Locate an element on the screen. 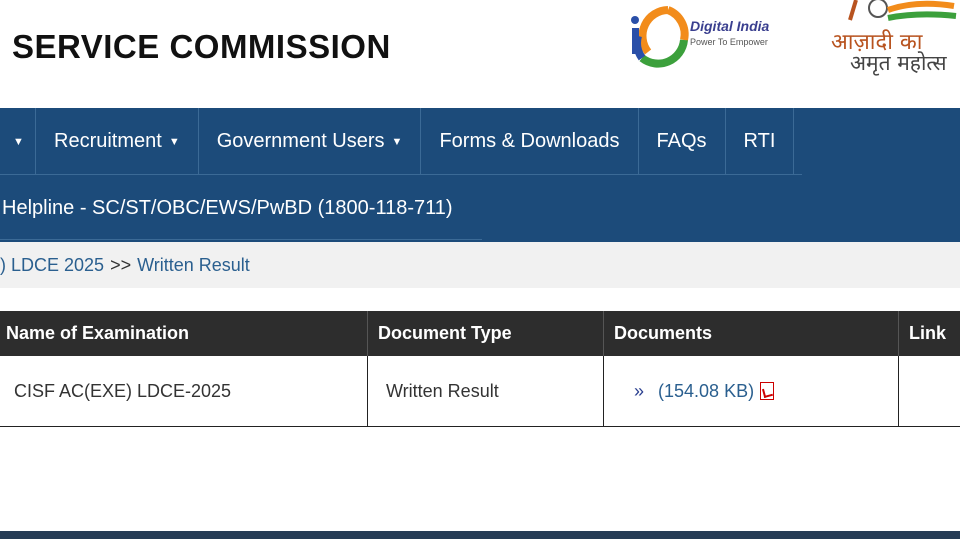 Image resolution: width=960 pixels, height=539 pixels. cell-doc-type: Written Result is located at coordinates (486, 391).